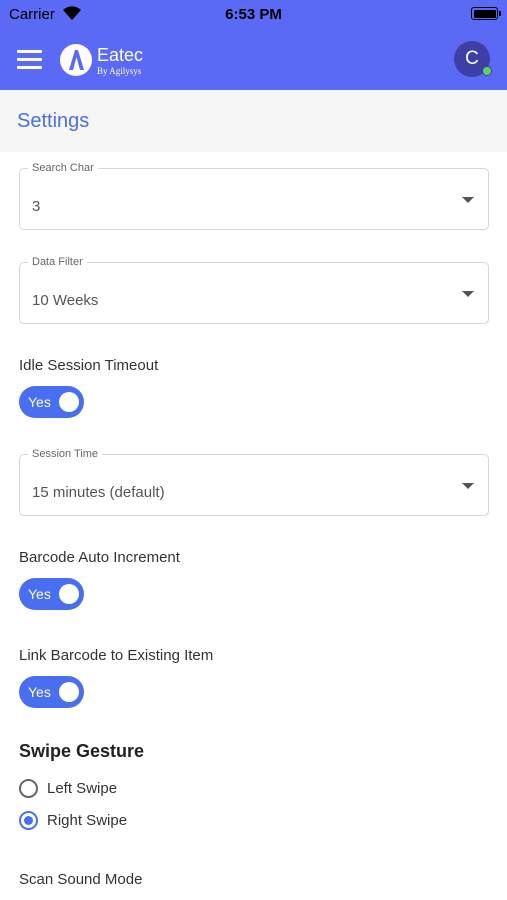  I want to click on session-time-label: Session Time, so click(65, 454).